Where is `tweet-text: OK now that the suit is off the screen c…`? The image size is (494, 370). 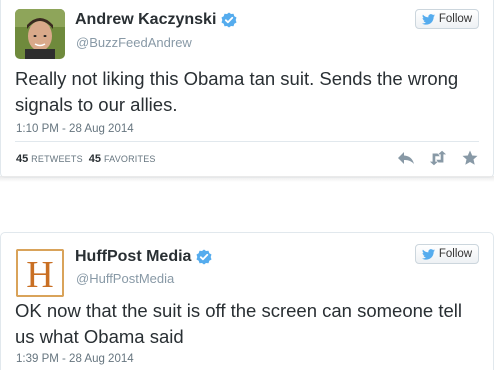
tweet-text: OK now that the suit is off the screen c… is located at coordinates (238, 323).